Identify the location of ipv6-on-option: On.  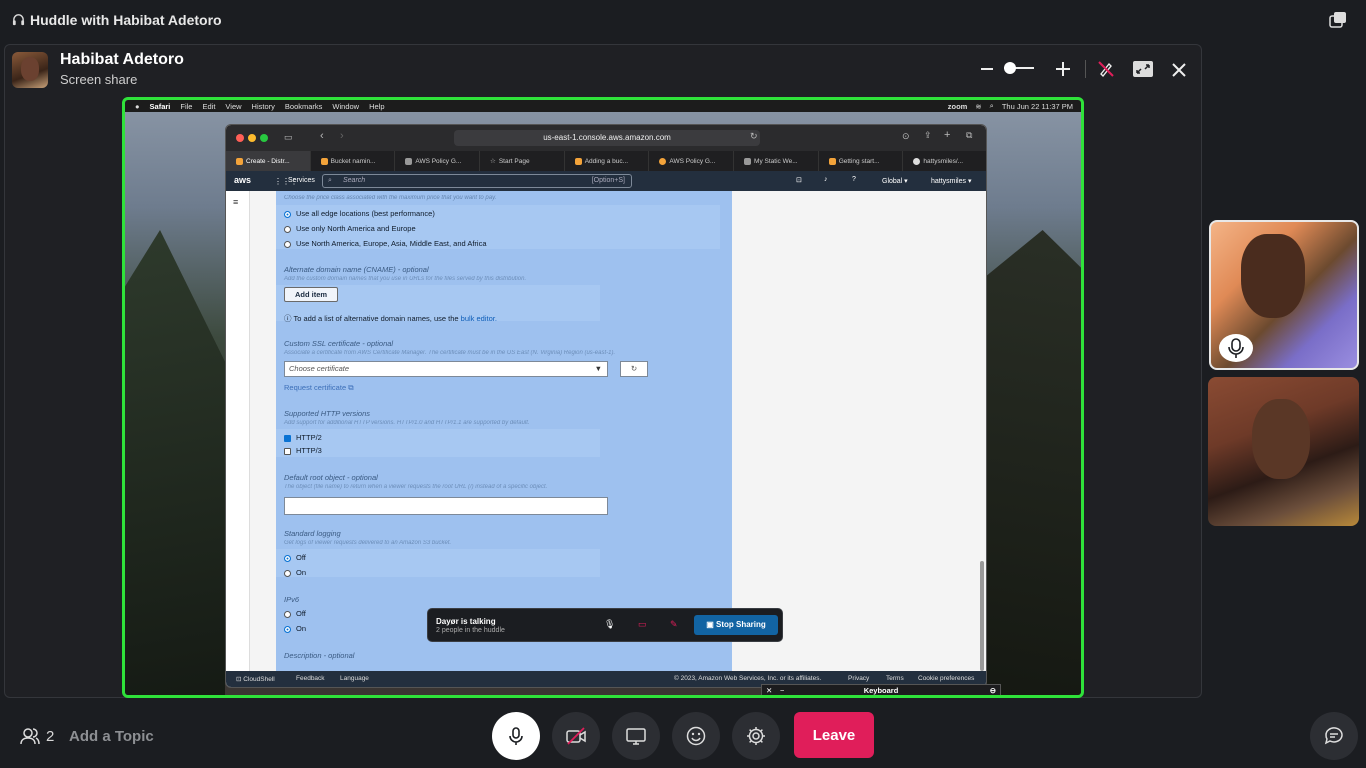
(295, 628).